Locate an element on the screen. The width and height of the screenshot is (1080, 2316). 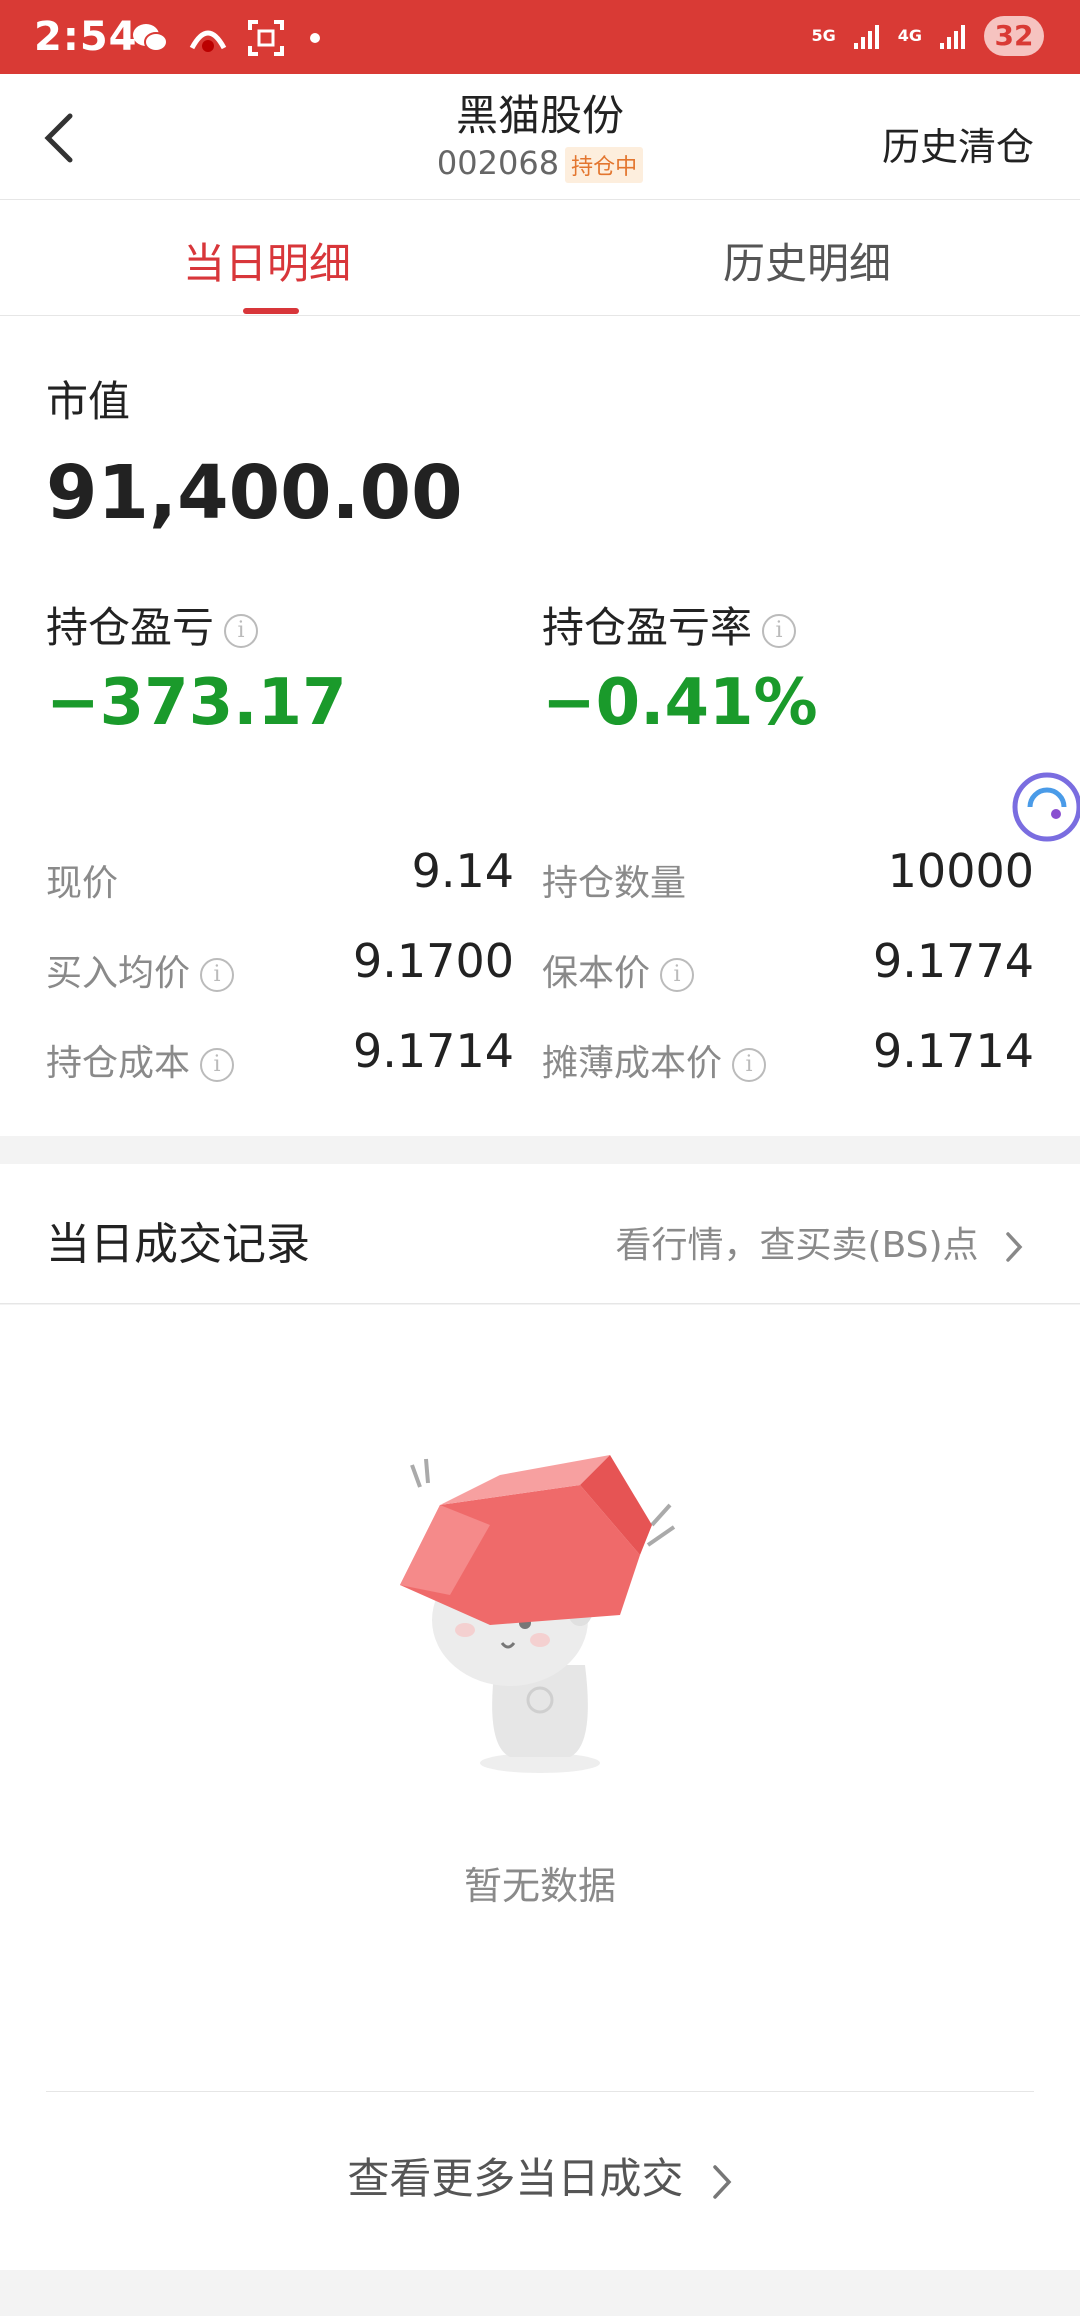
scan-icon is located at coordinates (266, 38).